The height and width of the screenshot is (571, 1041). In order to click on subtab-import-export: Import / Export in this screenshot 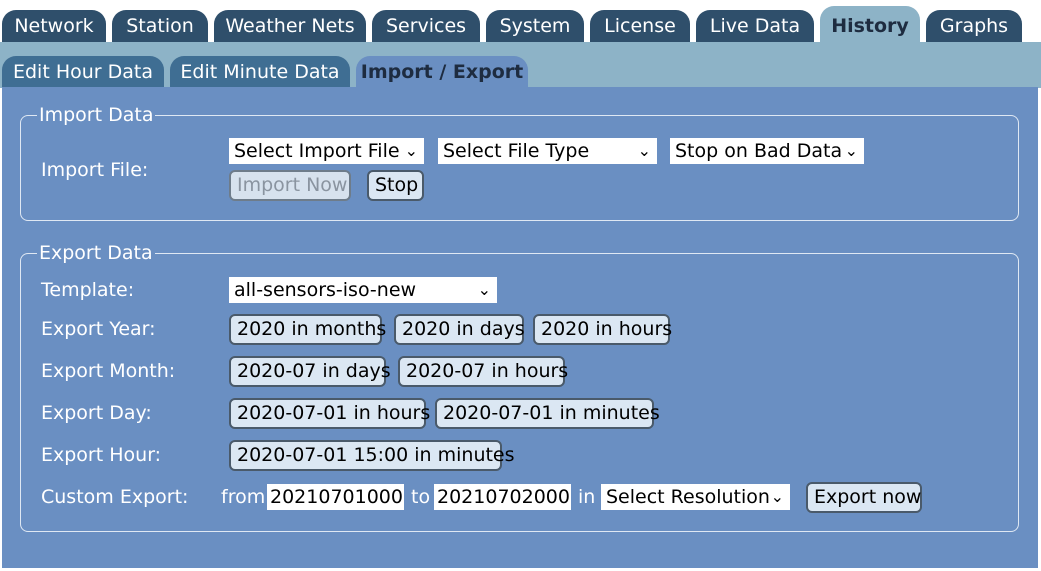, I will do `click(442, 72)`.